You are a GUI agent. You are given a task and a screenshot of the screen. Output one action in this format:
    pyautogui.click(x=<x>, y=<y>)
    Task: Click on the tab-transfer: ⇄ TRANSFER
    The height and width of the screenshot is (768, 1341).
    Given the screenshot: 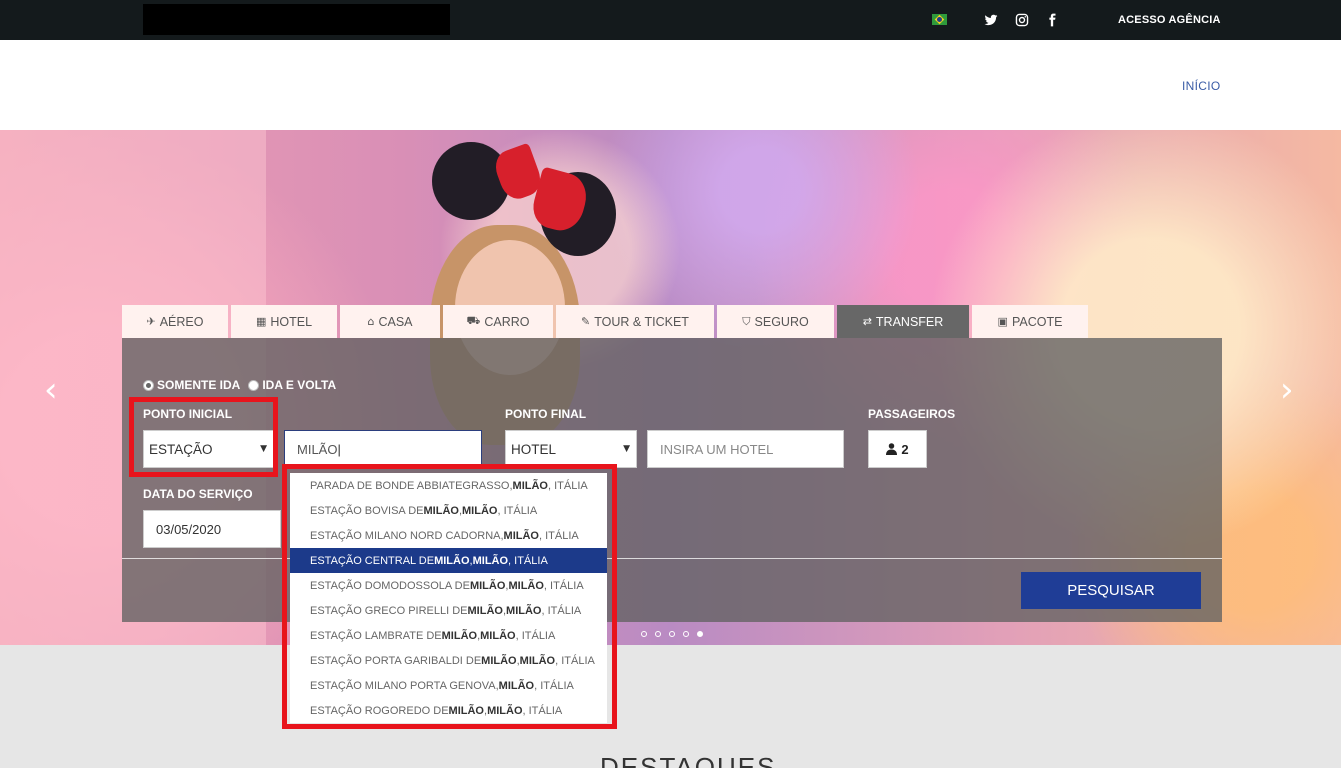 What is the action you would take?
    pyautogui.click(x=903, y=321)
    